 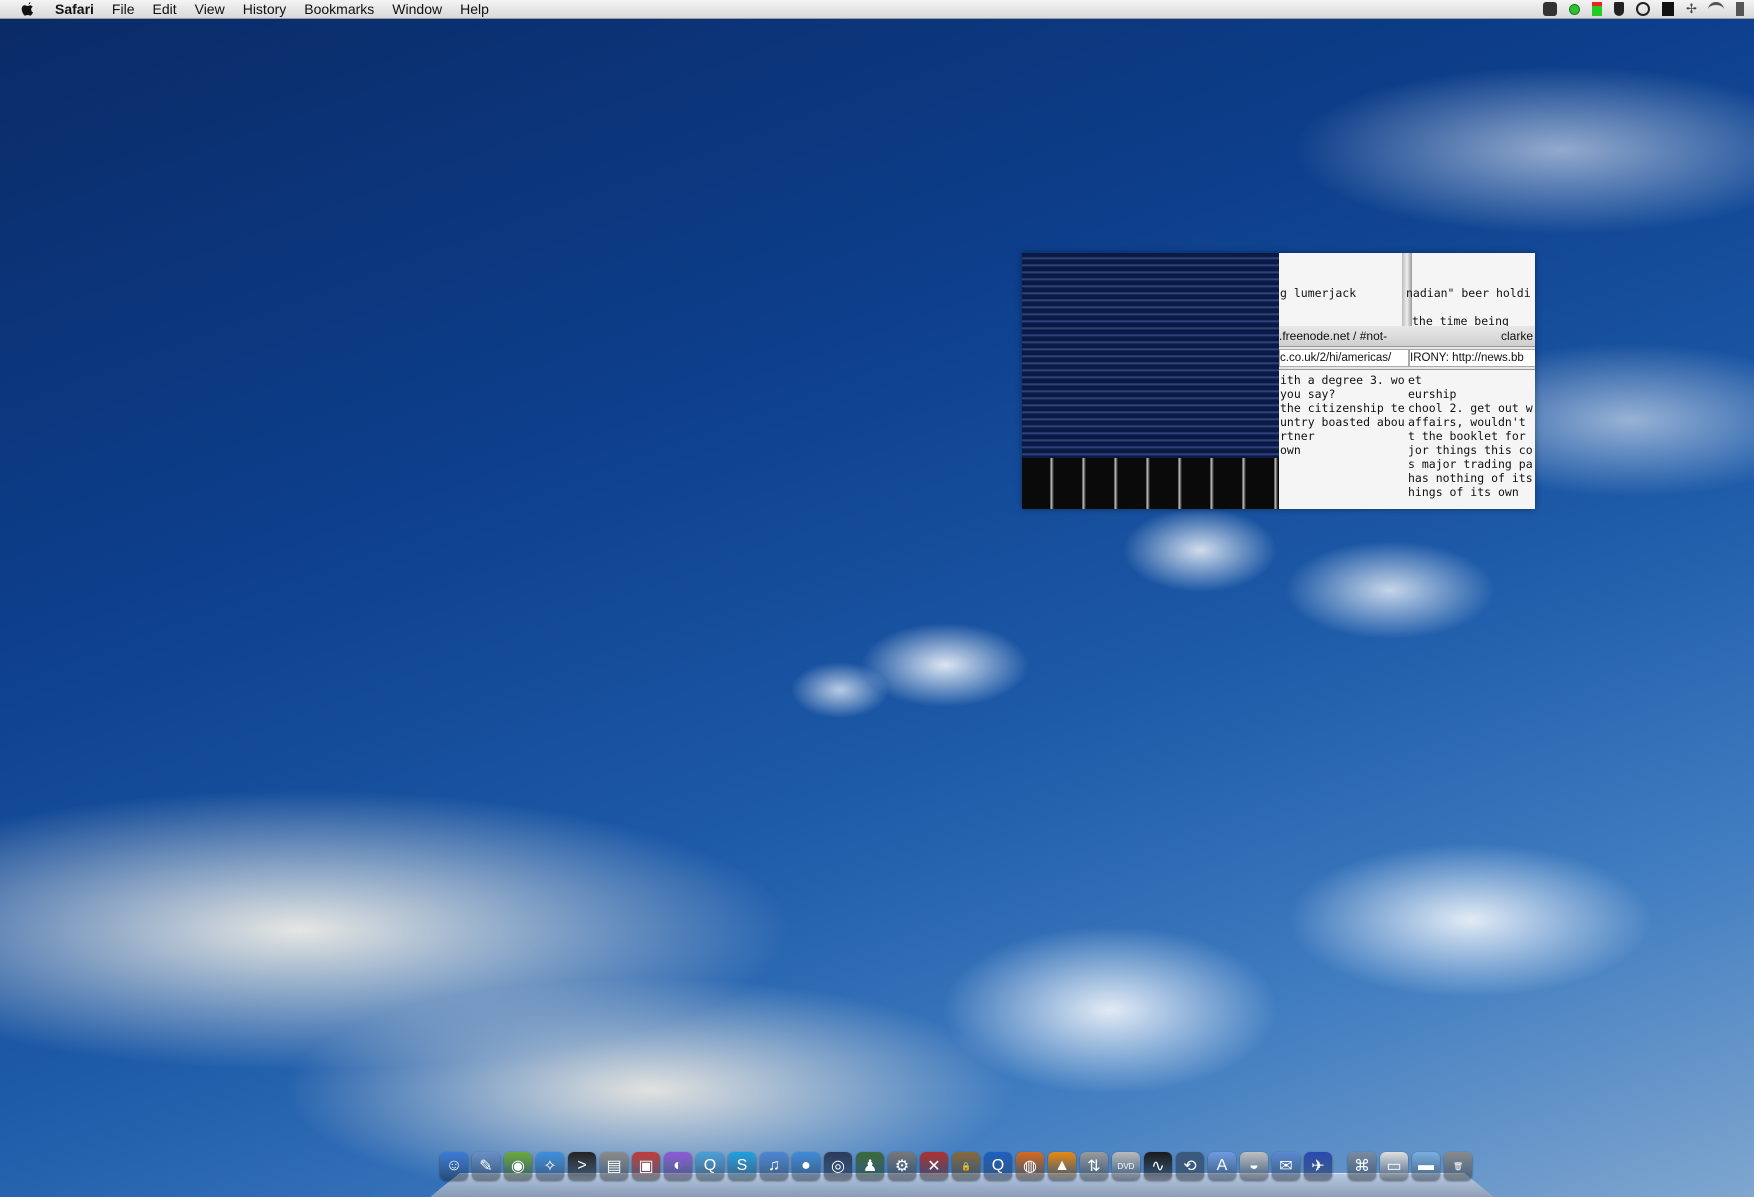 I want to click on keychain-icon: 🔒, so click(x=966, y=1166).